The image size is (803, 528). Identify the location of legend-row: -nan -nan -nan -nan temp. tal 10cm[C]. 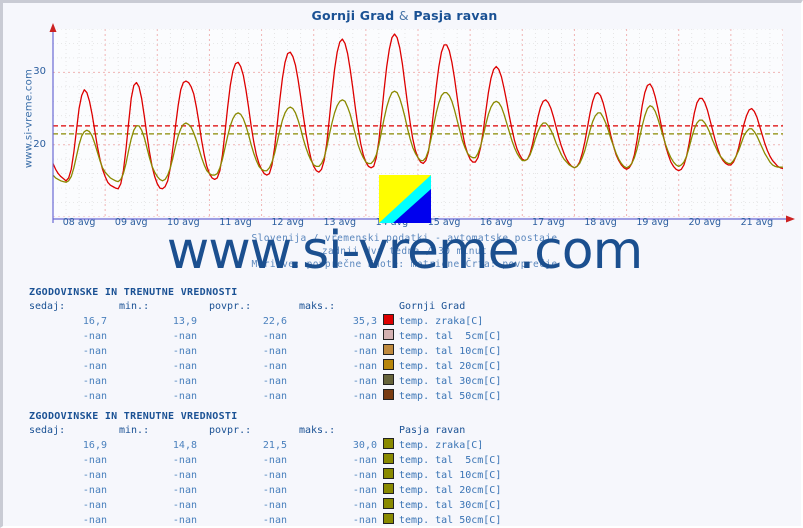
(259, 475).